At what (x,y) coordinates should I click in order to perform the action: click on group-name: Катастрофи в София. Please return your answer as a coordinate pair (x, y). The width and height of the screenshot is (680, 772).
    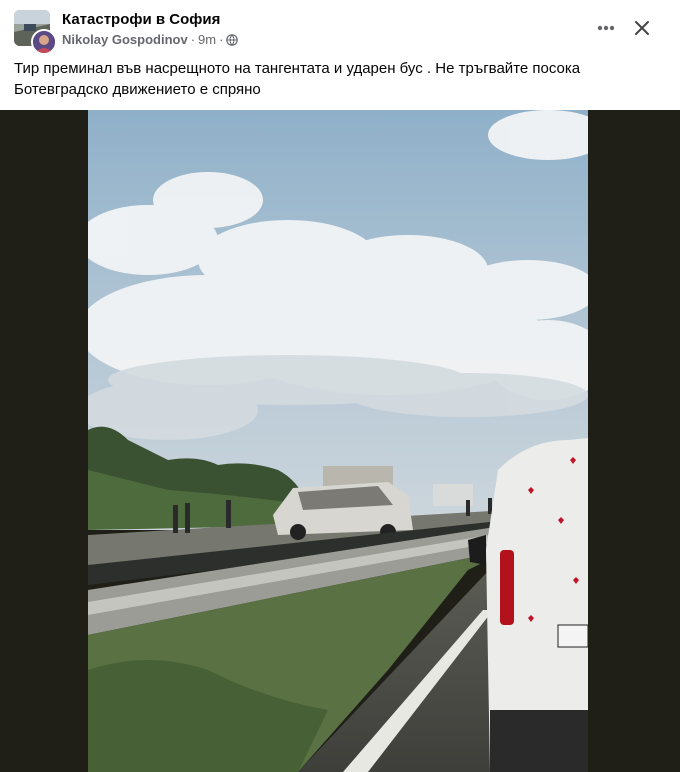
    Looking at the image, I should click on (141, 19).